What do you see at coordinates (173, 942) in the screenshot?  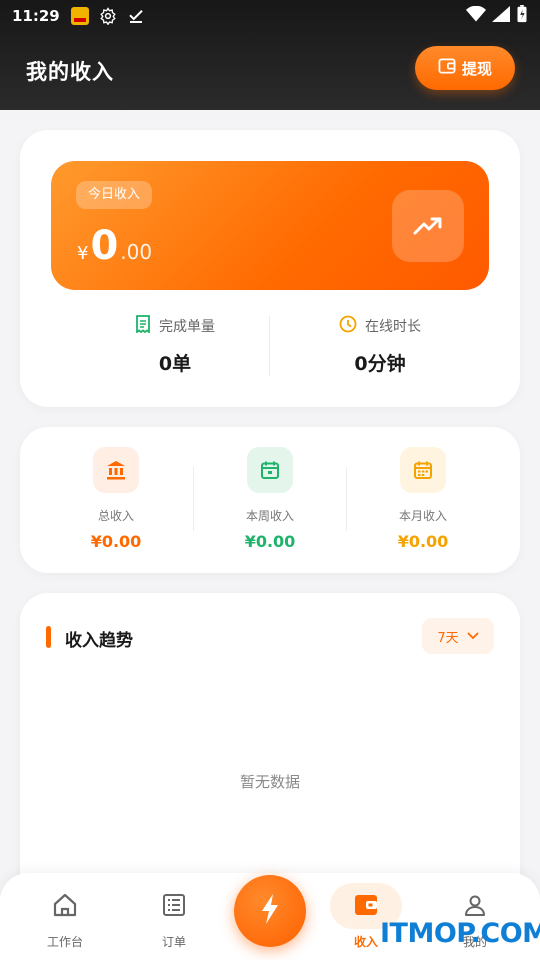 I see `tab-orders-label: 订单` at bounding box center [173, 942].